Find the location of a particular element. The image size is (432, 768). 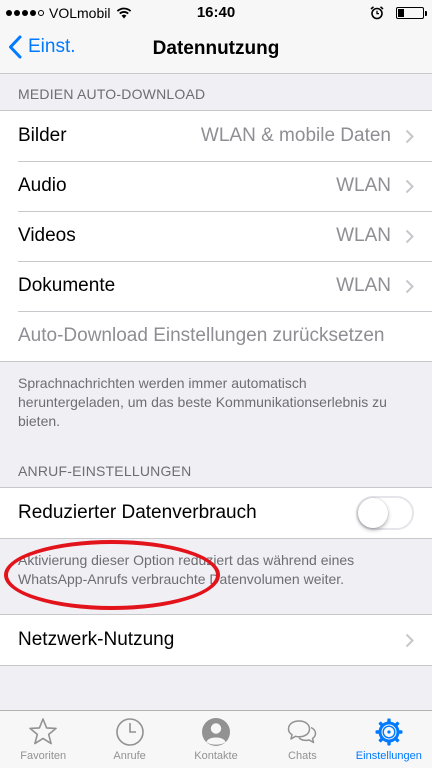

status-bar: VOLmobil 16:40 is located at coordinates (216, 13).